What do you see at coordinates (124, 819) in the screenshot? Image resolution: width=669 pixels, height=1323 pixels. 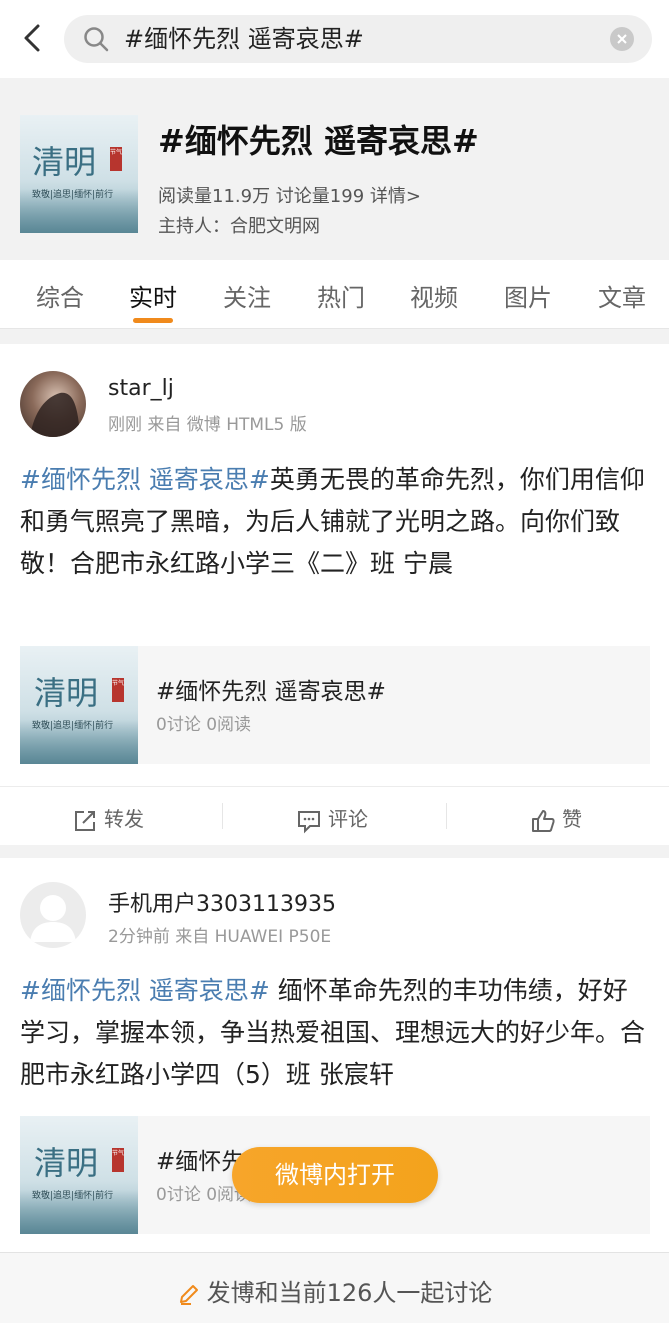 I see `repost-label: 转发` at bounding box center [124, 819].